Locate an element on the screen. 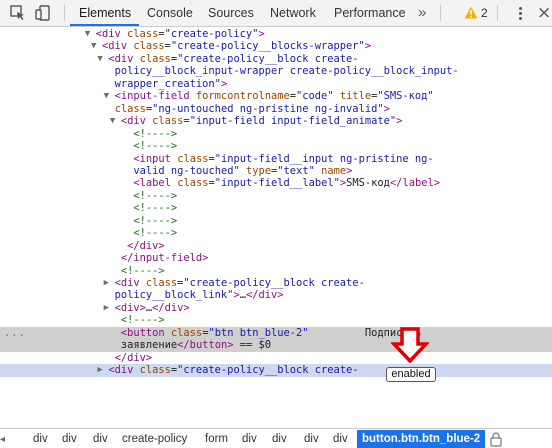  selected-node-line: заявление</button> == $0 is located at coordinates (276, 345).